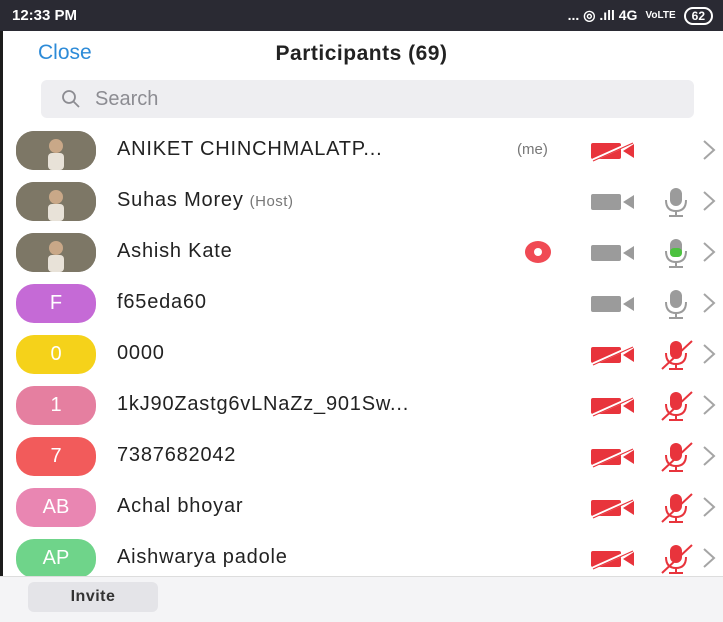 Image resolution: width=723 pixels, height=622 pixels. What do you see at coordinates (45, 15) in the screenshot?
I see `status-time: 12:33 PM` at bounding box center [45, 15].